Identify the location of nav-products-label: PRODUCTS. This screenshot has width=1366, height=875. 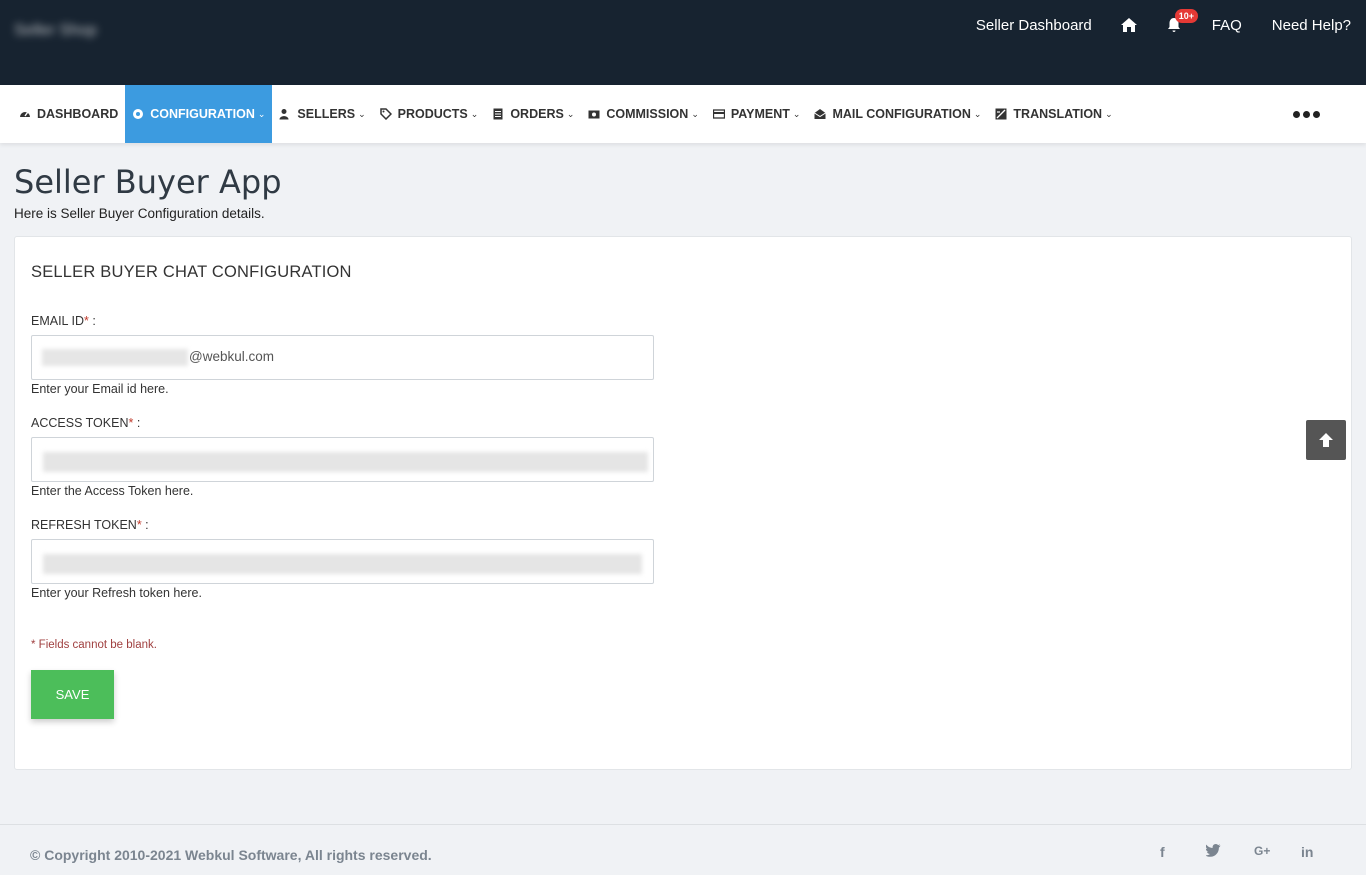
(432, 114).